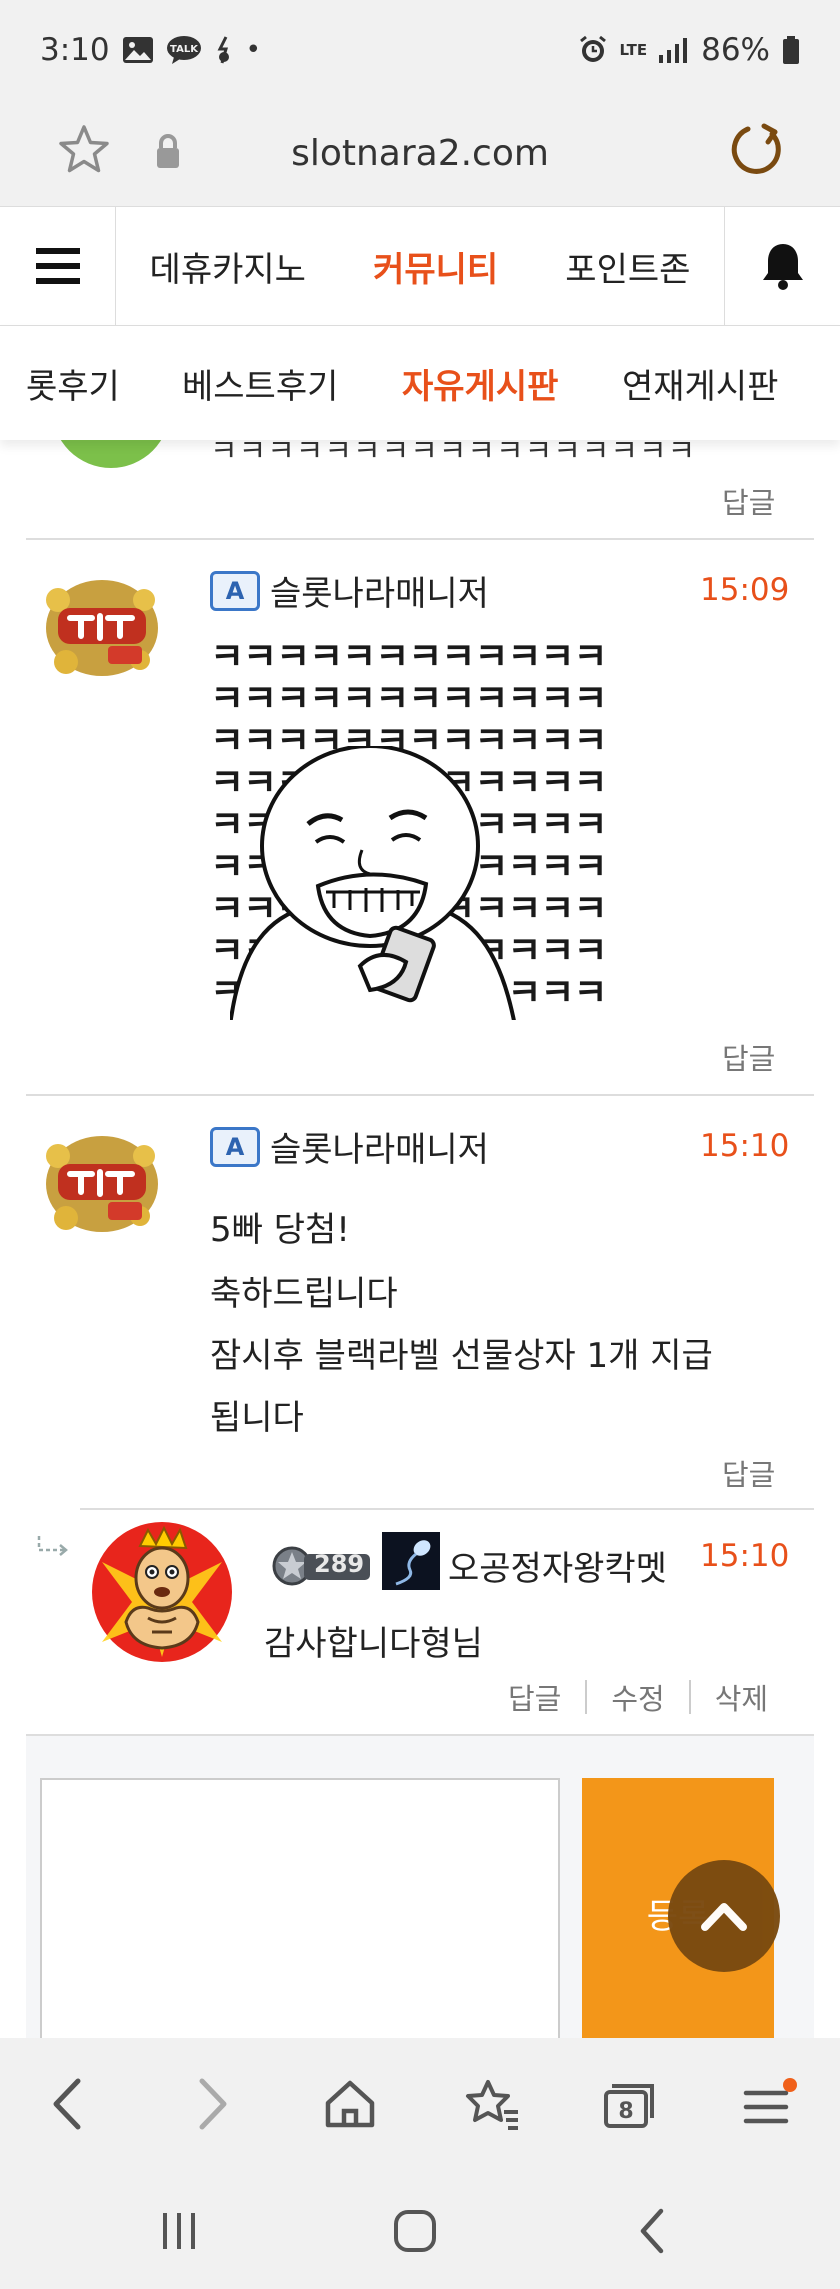 This screenshot has height=2289, width=840. I want to click on tabs-icon: 8, so click(630, 2104).